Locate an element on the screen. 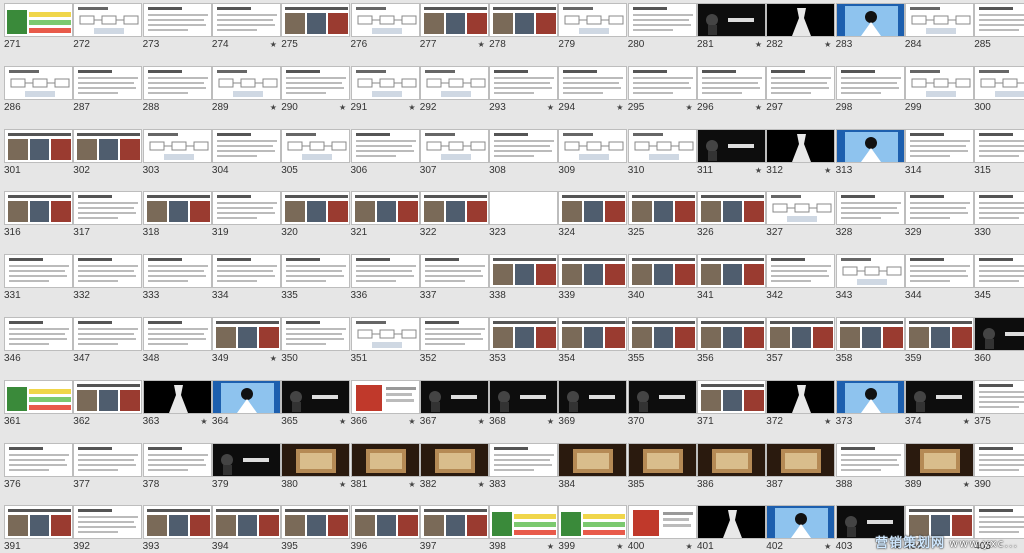  slide-thumbnail: 384 is located at coordinates (593, 470).